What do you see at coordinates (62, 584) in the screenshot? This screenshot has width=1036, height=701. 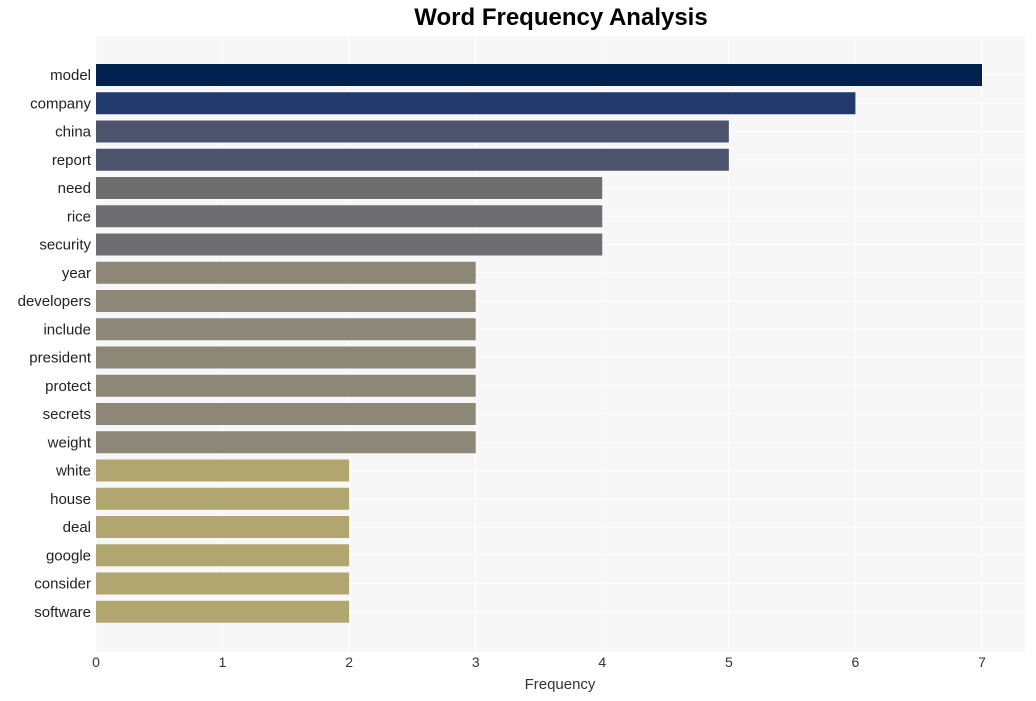 I see `category-label-consider: consider` at bounding box center [62, 584].